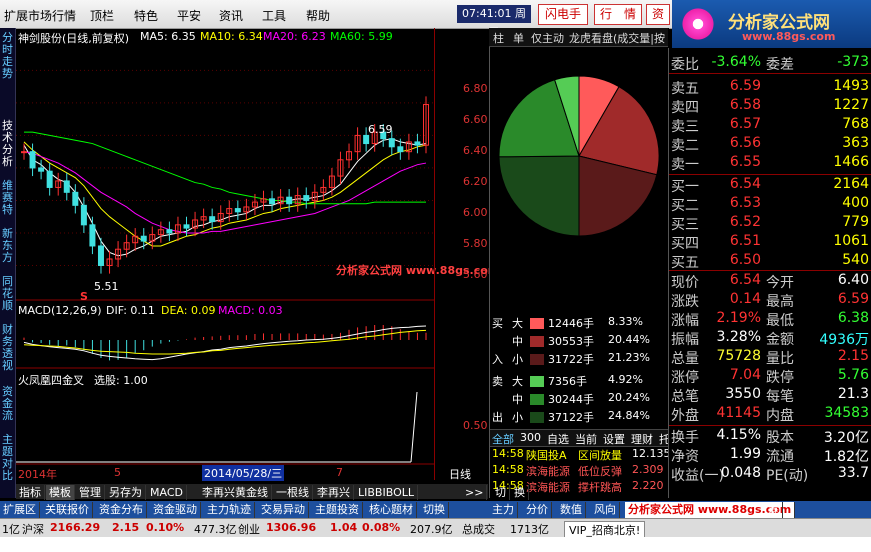 This screenshot has width=871, height=552. I want to click on right-panel-tab: 筹, so click(774, 510).